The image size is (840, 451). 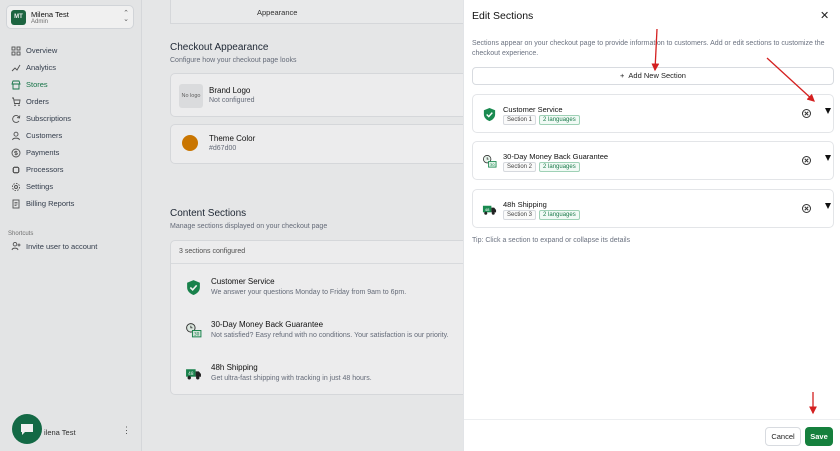 What do you see at coordinates (71, 50) in the screenshot?
I see `sidebar-item-overview: Overview` at bounding box center [71, 50].